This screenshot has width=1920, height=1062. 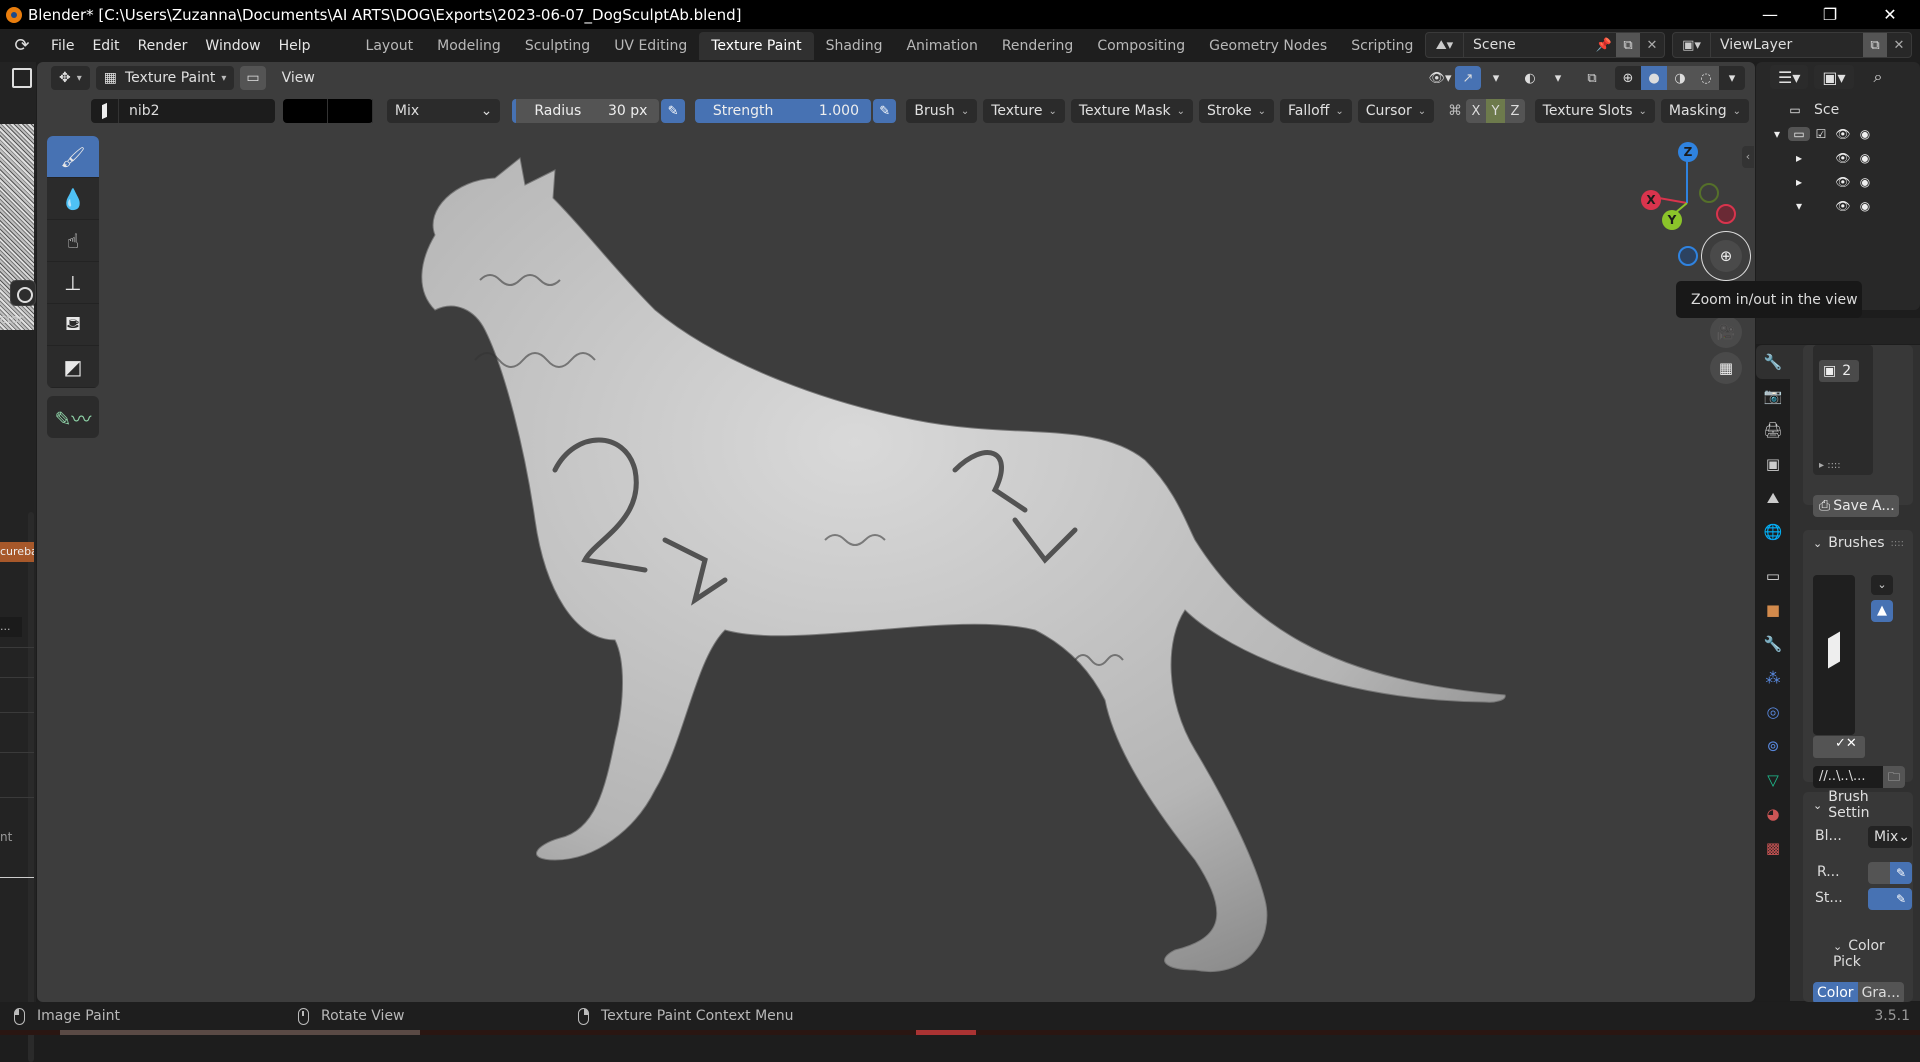 I want to click on new-scene-button: ⧉, so click(x=1628, y=45).